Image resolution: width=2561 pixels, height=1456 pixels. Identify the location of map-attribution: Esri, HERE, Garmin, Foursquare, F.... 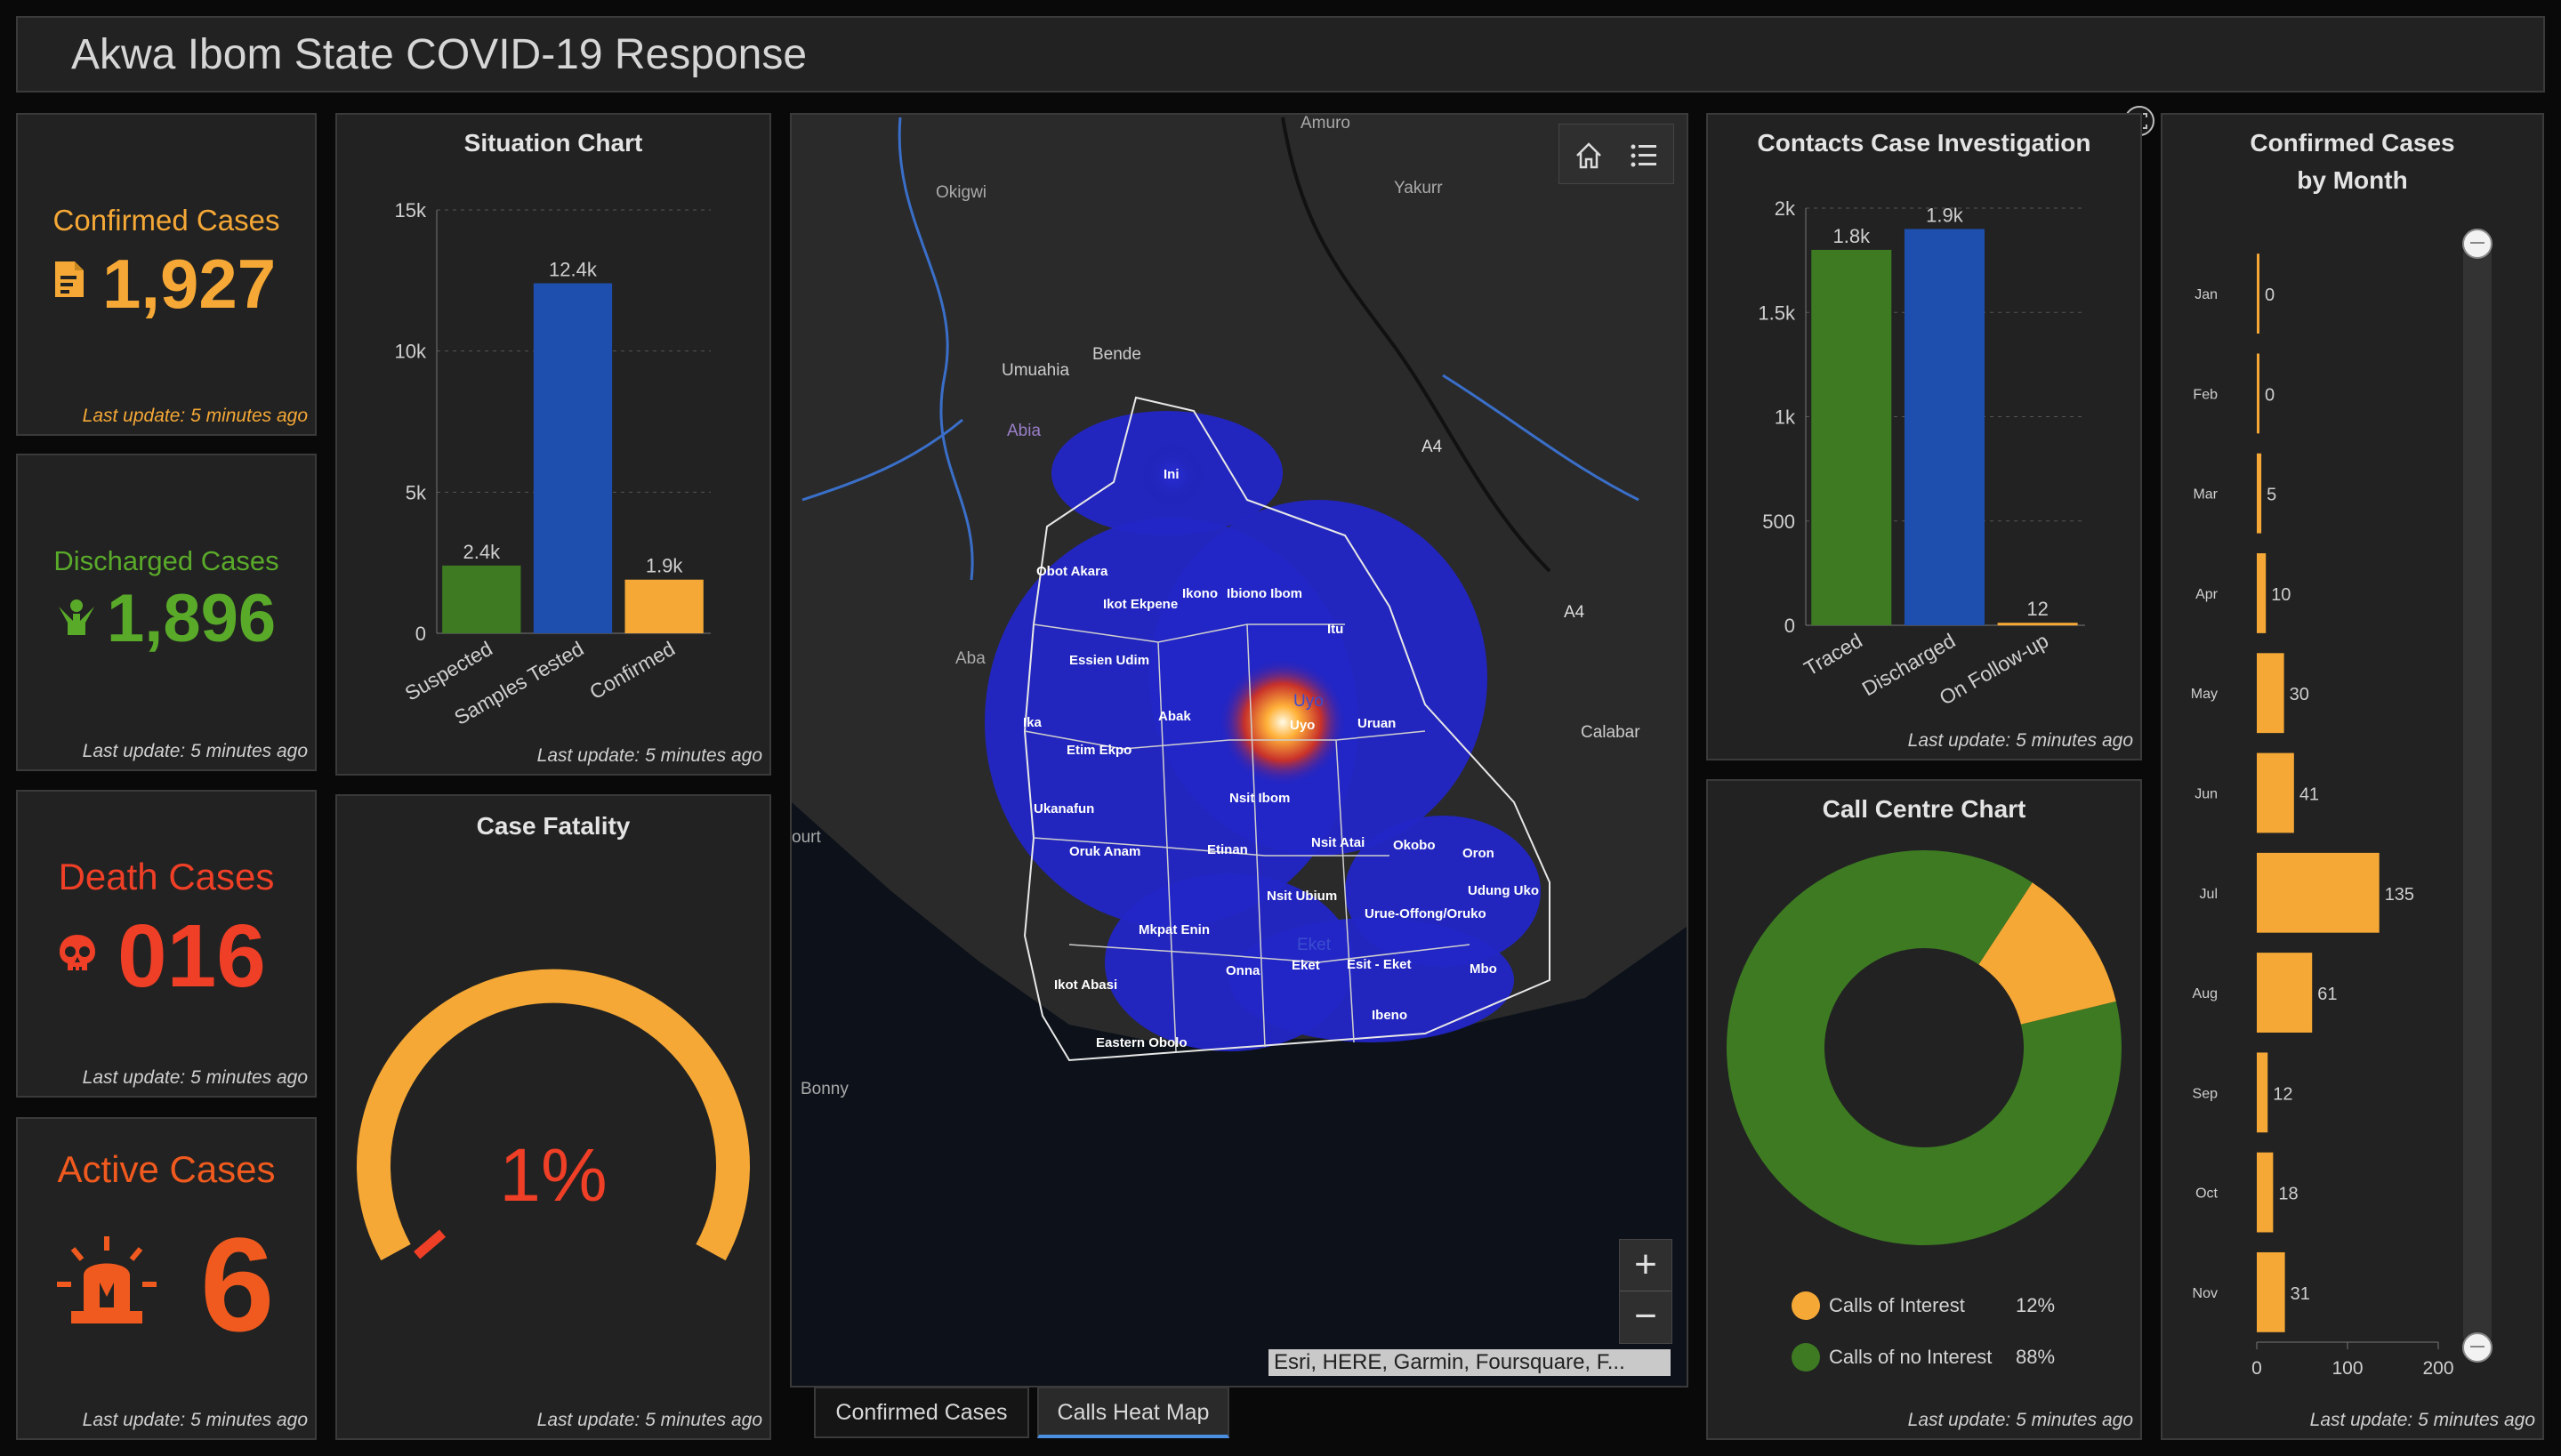
(1470, 1362).